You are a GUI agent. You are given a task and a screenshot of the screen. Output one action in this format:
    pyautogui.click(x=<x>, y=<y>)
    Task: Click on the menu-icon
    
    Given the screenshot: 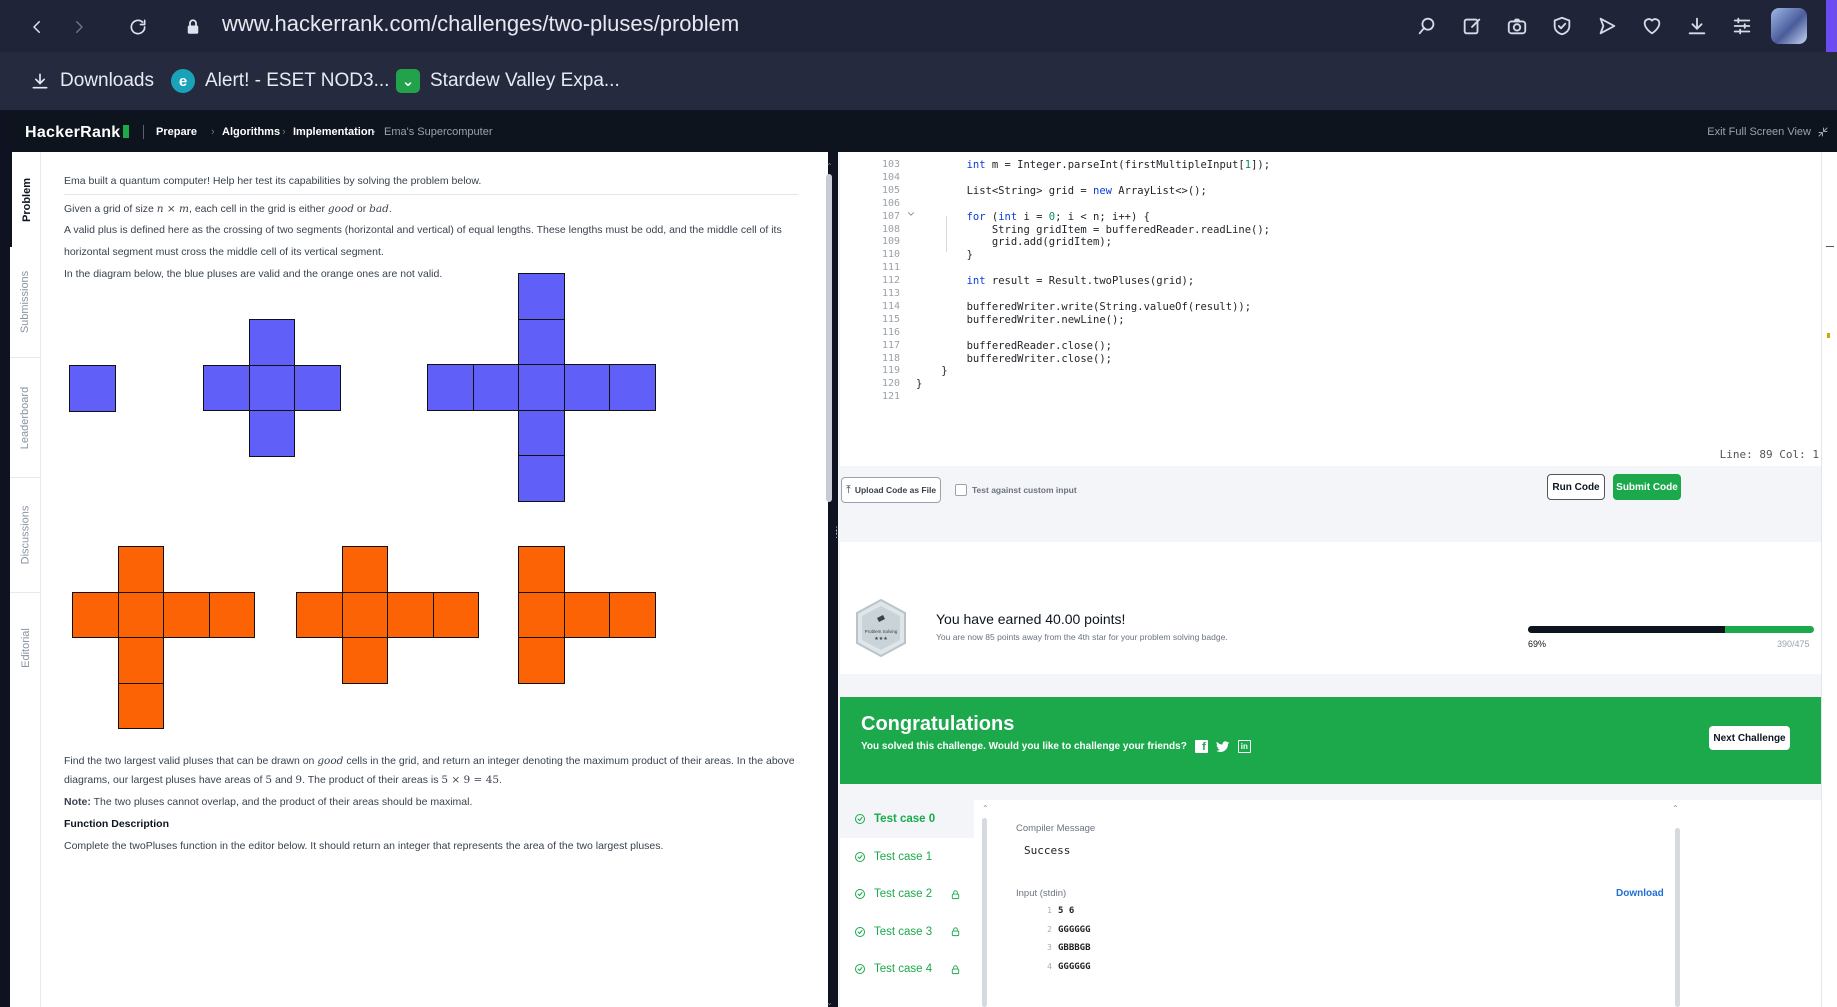 What is the action you would take?
    pyautogui.click(x=1742, y=26)
    